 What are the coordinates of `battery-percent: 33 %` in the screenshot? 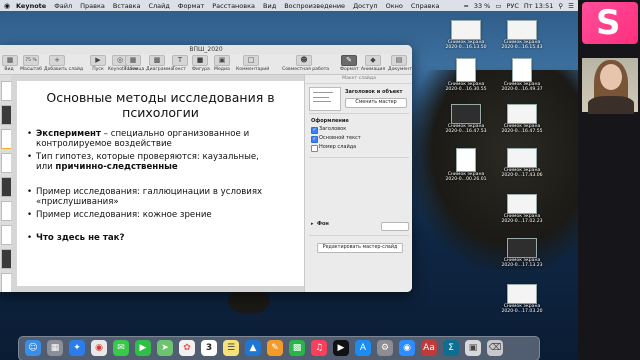 It's located at (482, 6).